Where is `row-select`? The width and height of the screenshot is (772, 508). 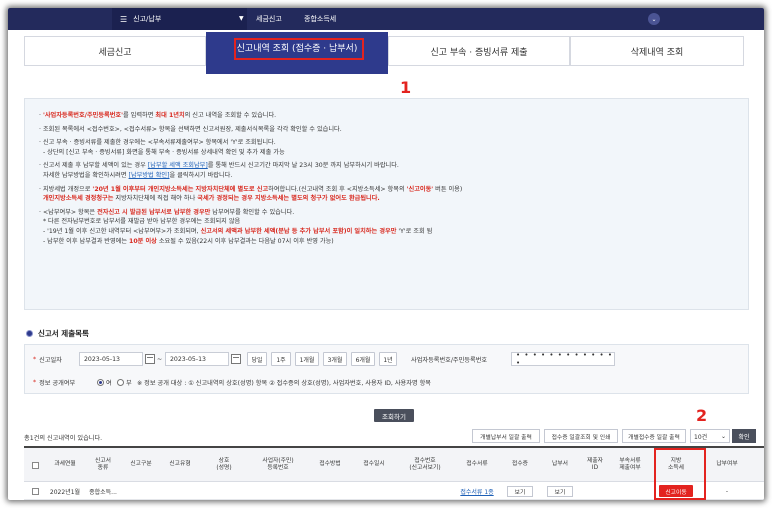 row-select is located at coordinates (35, 491).